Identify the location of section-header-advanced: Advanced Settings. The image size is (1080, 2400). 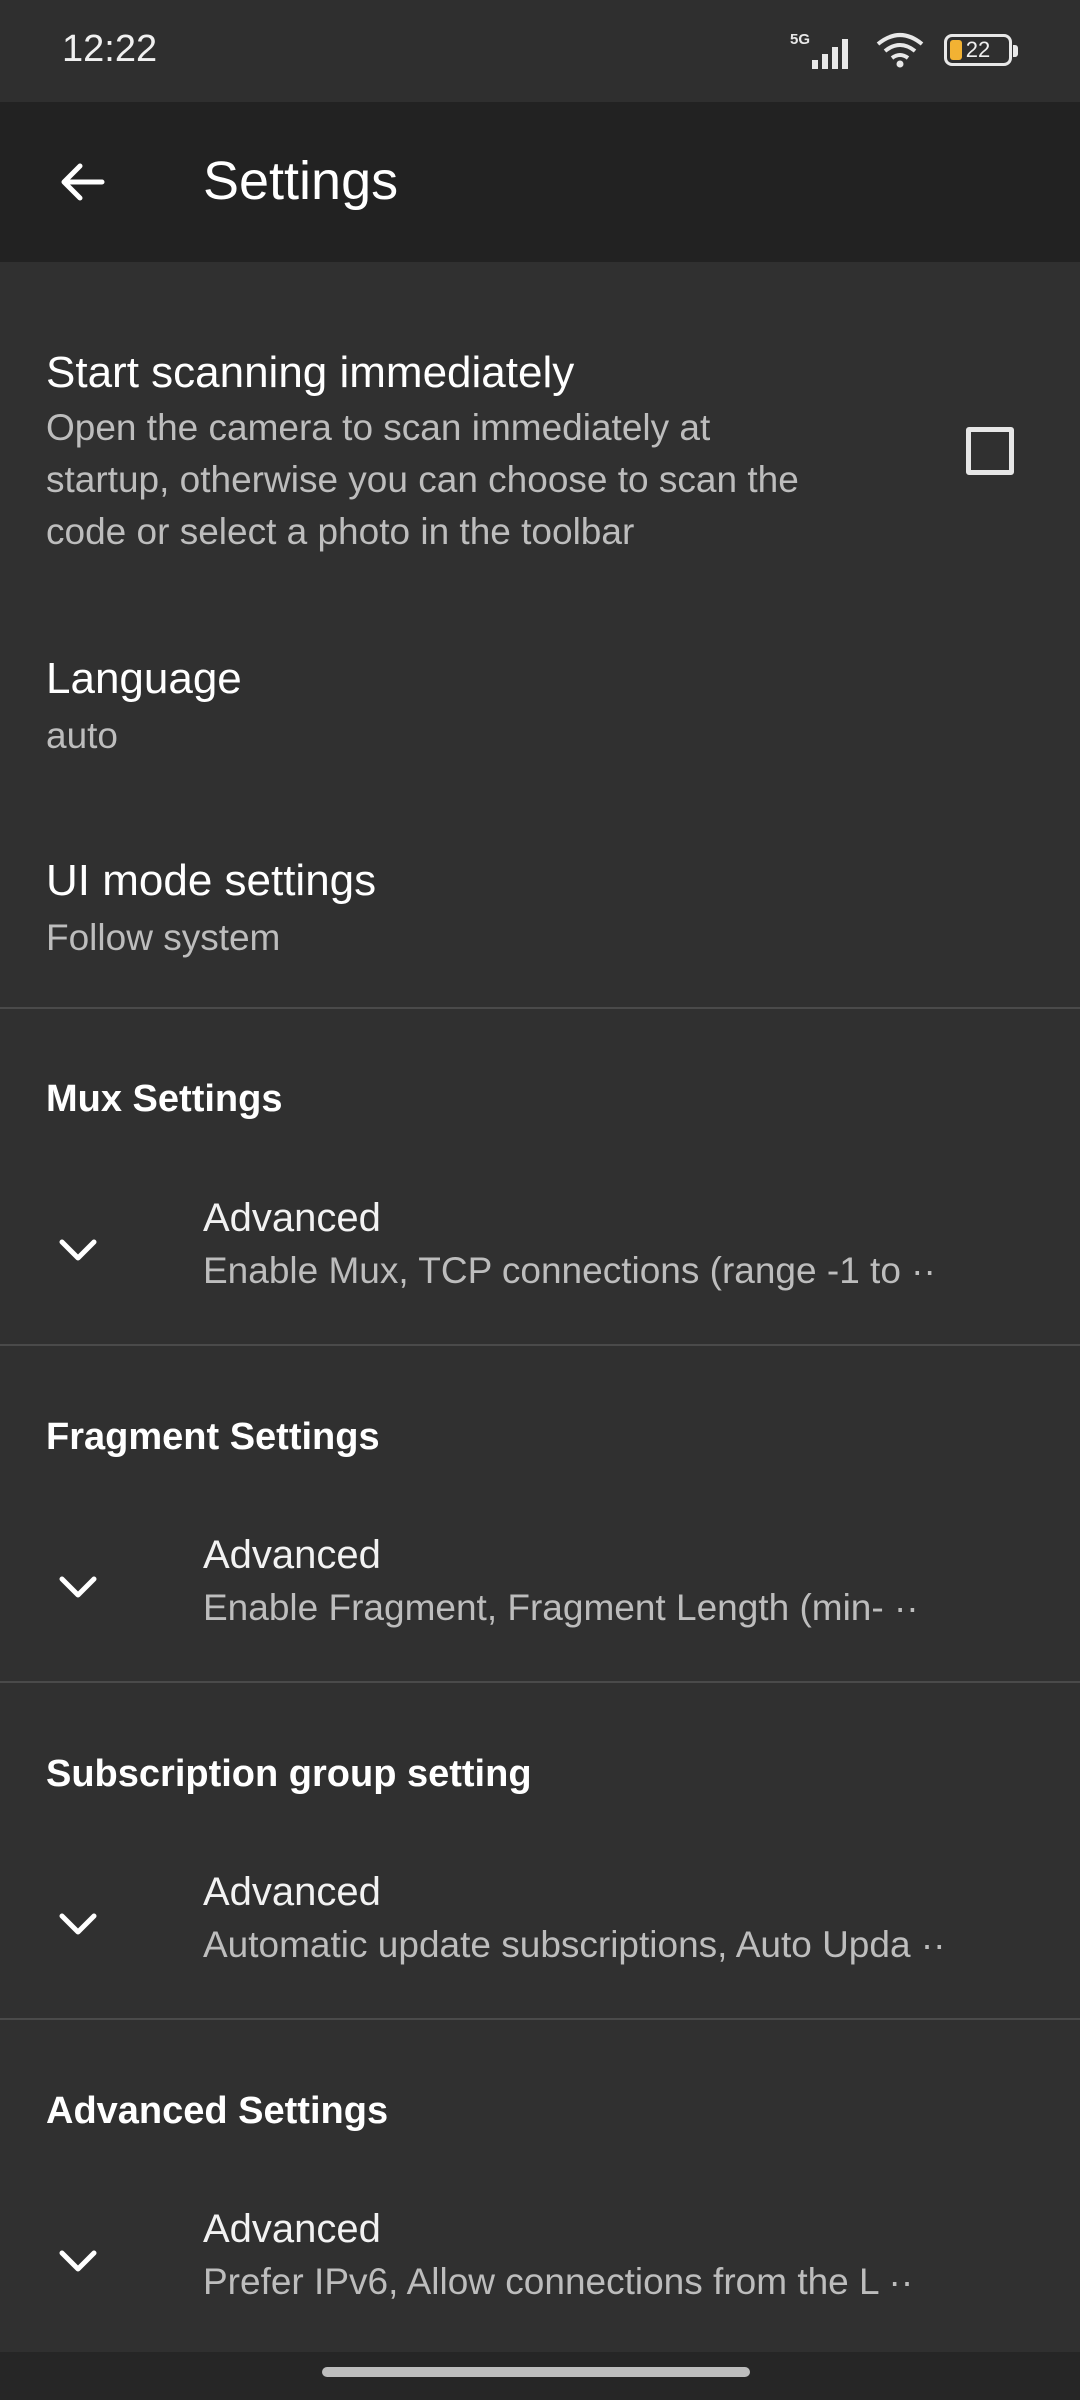
(217, 2111).